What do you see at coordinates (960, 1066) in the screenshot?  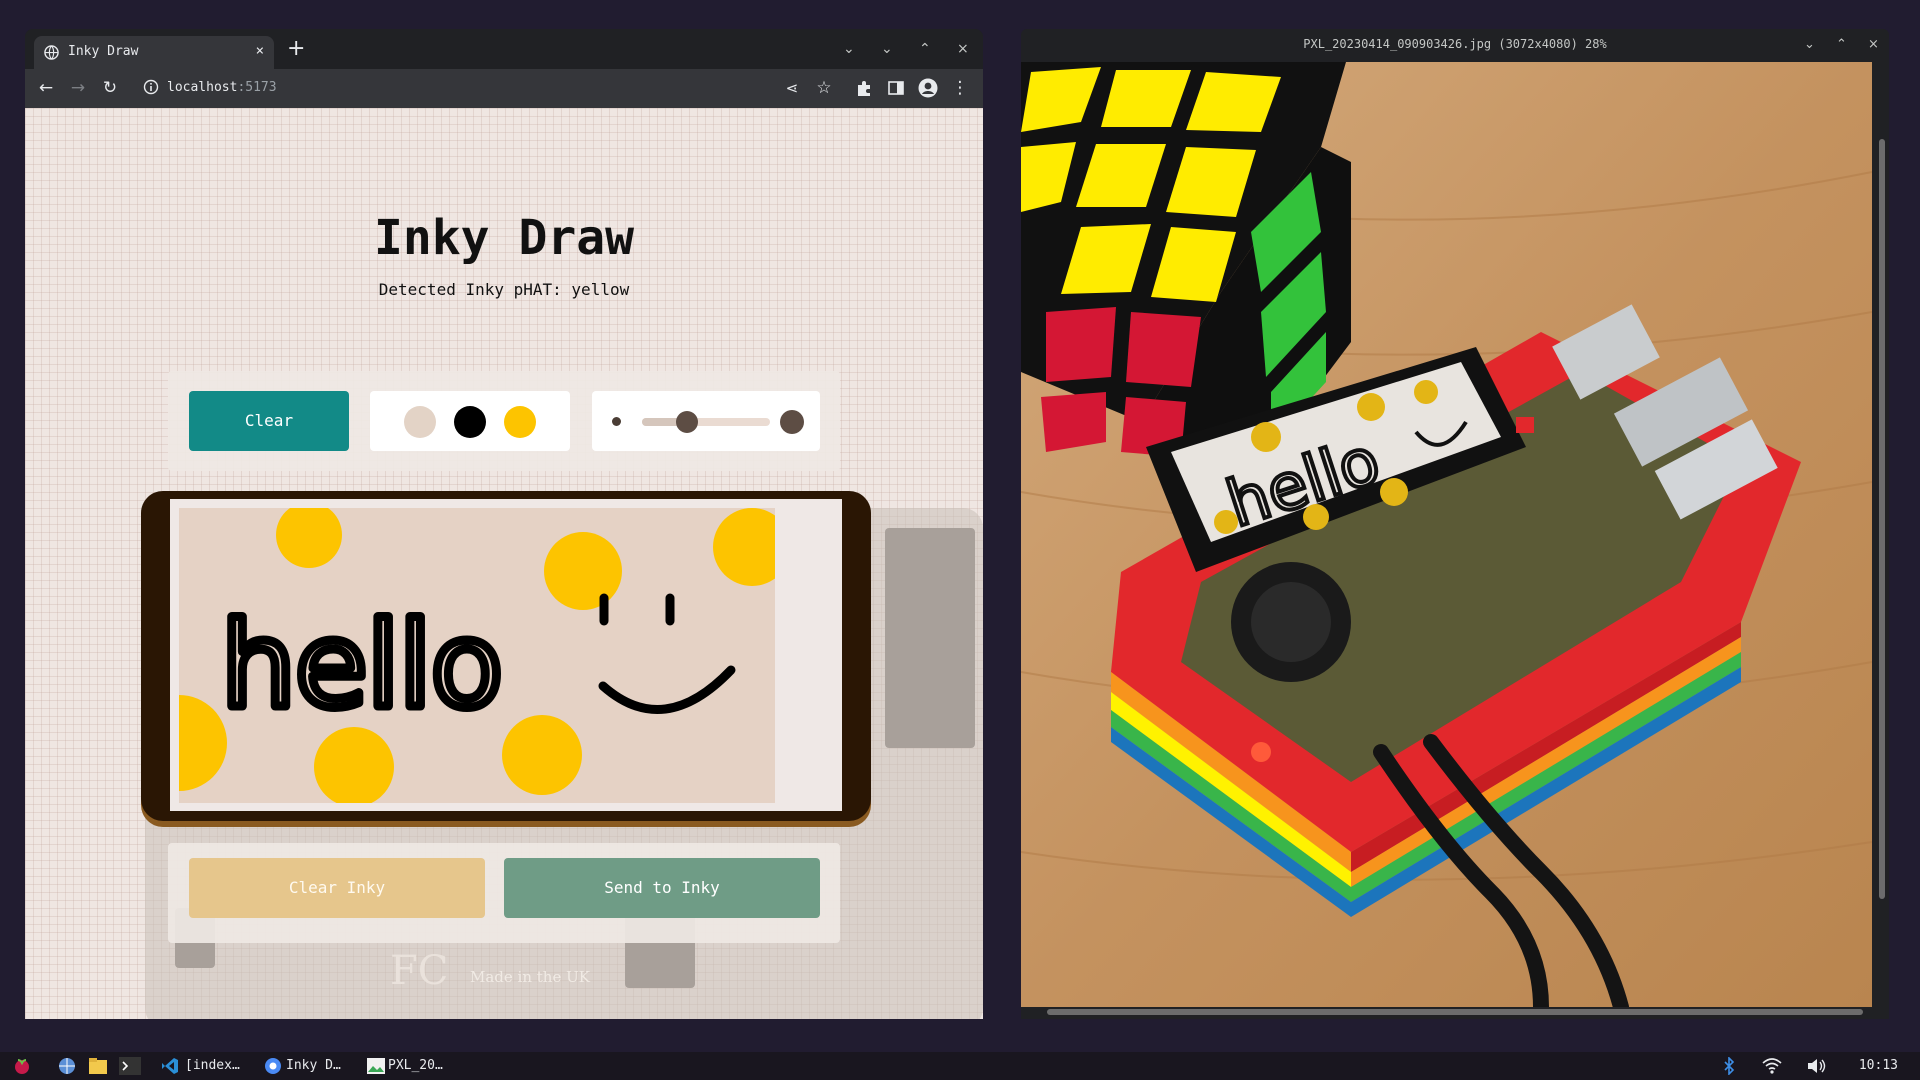 I see `taskbar: [index… Inky D… PXL_20… 10:13` at bounding box center [960, 1066].